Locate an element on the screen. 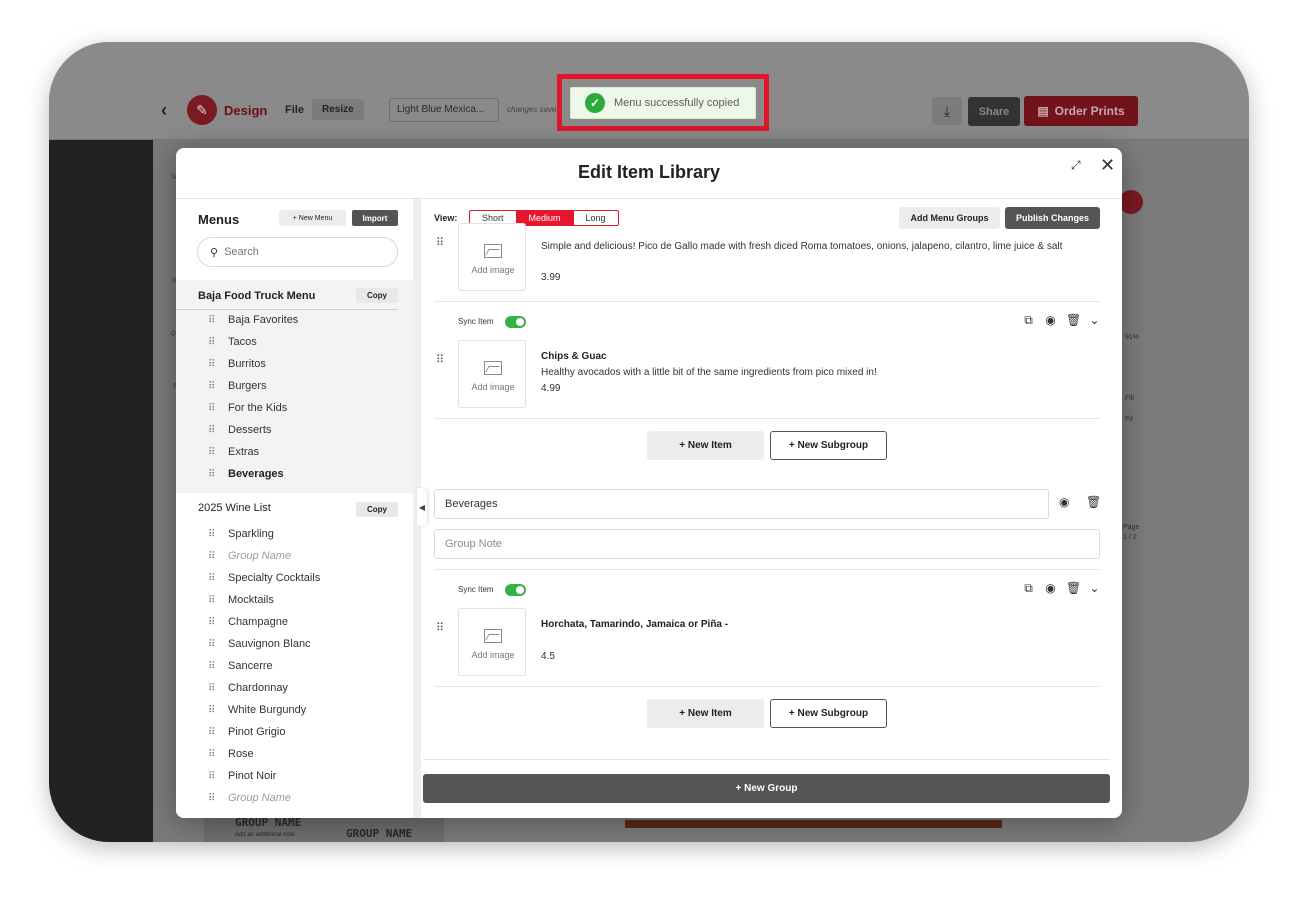 The height and width of the screenshot is (900, 1300). search-input is located at coordinates (299, 252).